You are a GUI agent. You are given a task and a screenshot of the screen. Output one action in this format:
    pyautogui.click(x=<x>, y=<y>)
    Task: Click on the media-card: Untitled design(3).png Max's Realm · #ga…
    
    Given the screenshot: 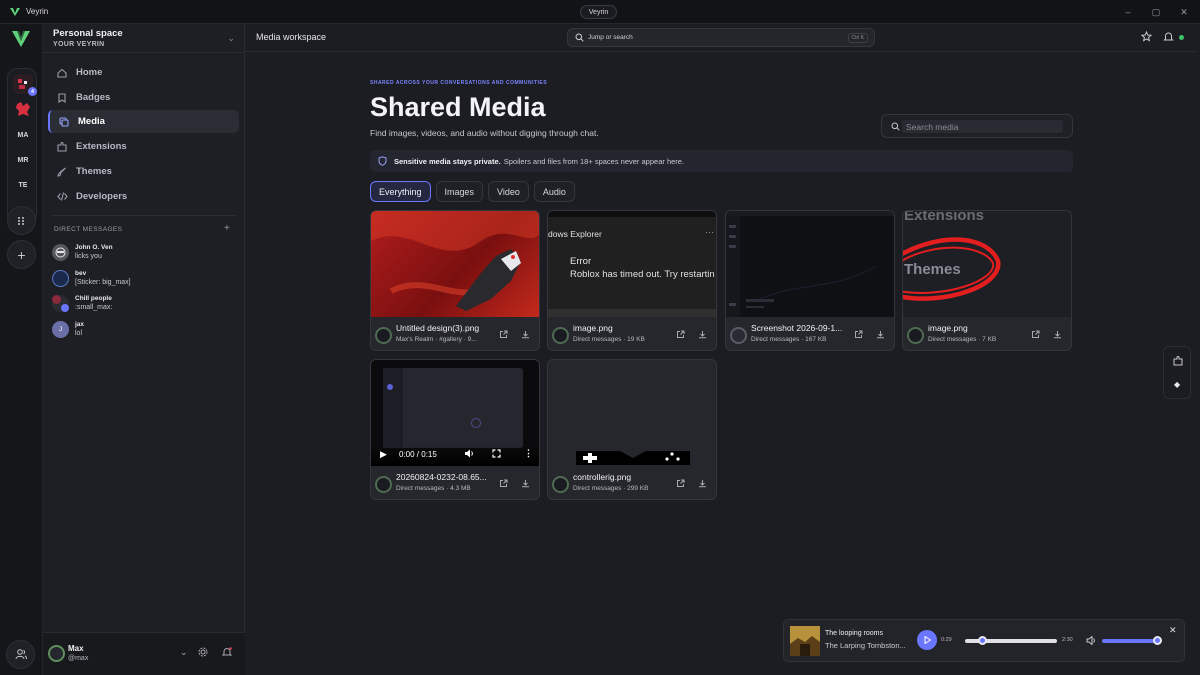 What is the action you would take?
    pyautogui.click(x=455, y=280)
    